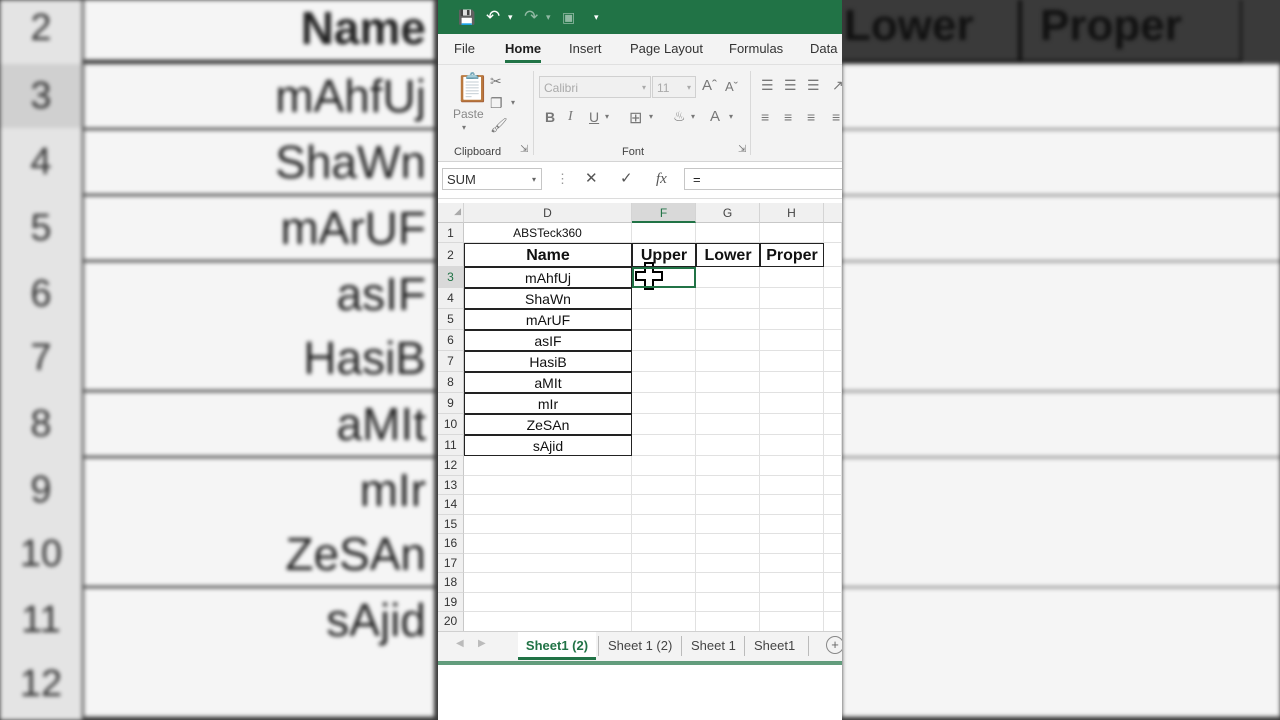 This screenshot has height=720, width=1280. I want to click on cell-f16, so click(664, 544).